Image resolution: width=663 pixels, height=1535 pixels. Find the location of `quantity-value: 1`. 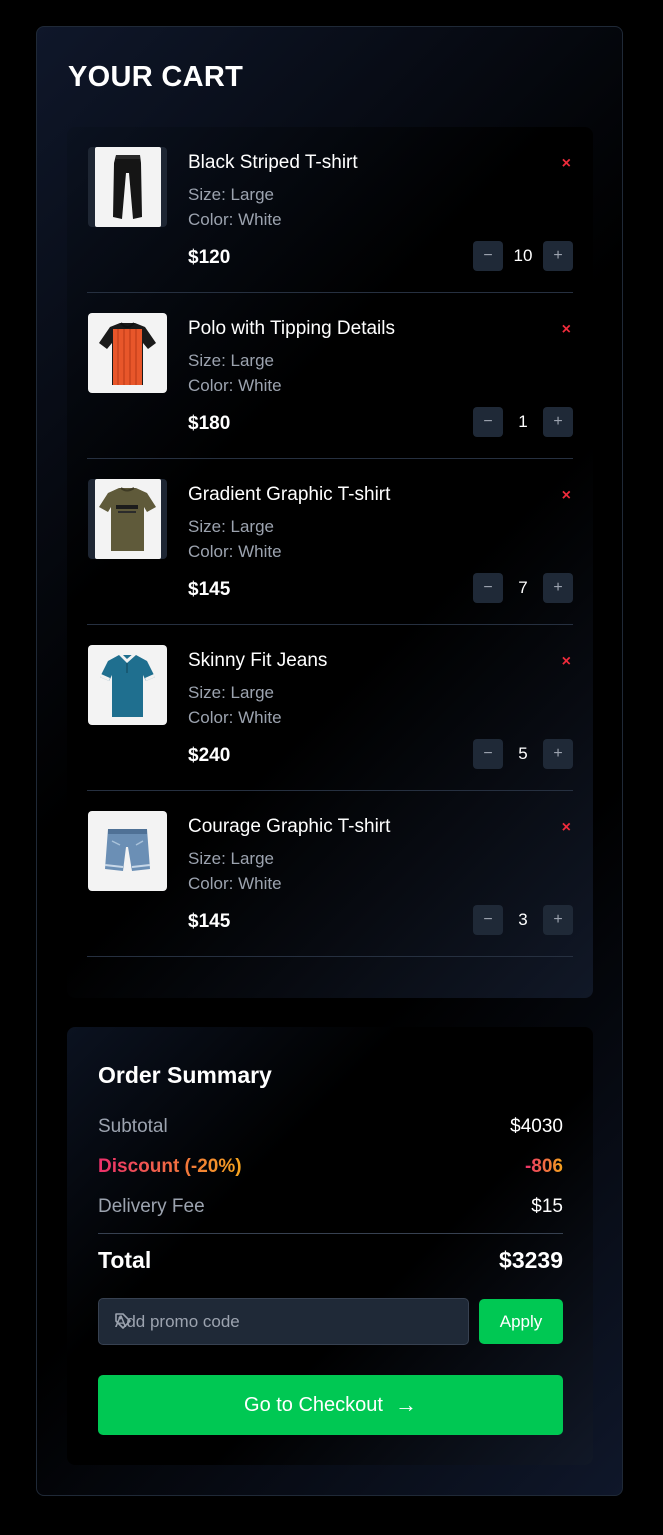

quantity-value: 1 is located at coordinates (523, 421).